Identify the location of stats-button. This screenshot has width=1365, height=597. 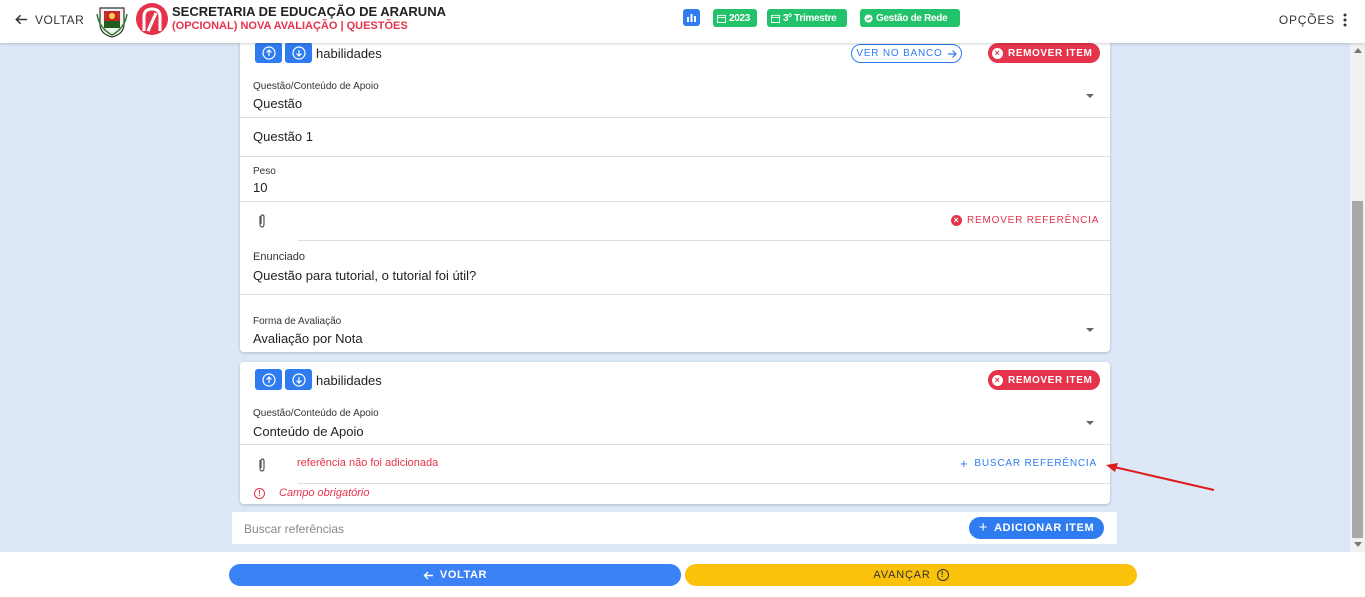
(691, 17).